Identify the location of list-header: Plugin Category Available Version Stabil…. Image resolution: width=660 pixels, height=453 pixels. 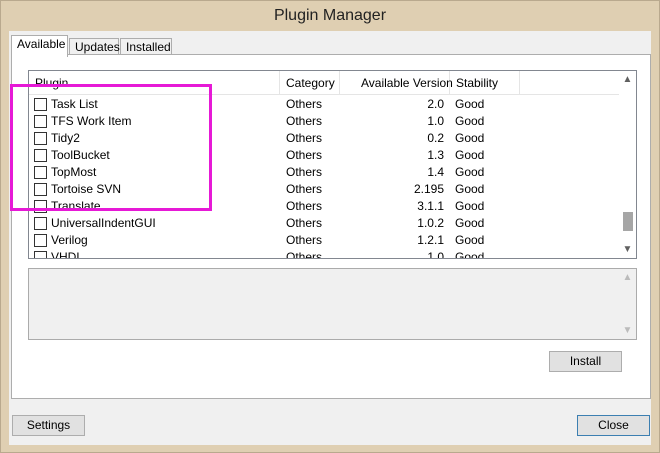
(324, 83).